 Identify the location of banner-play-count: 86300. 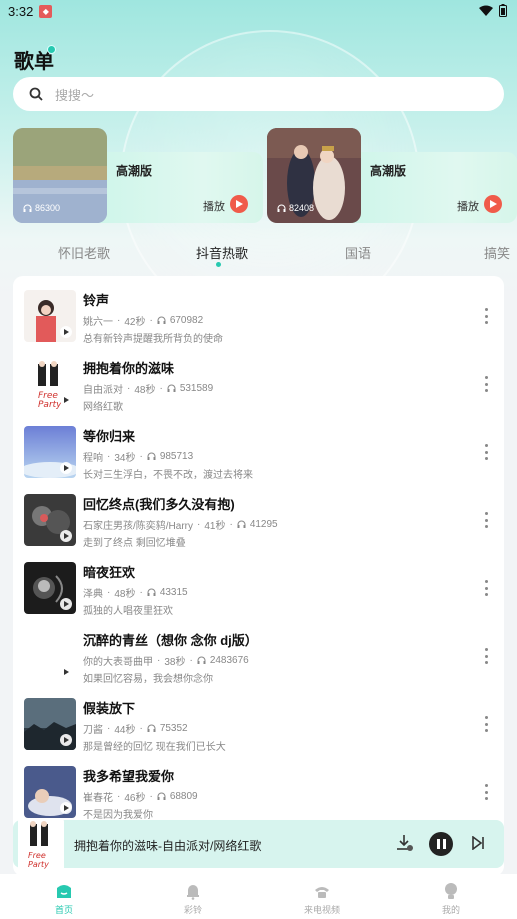
(41, 208).